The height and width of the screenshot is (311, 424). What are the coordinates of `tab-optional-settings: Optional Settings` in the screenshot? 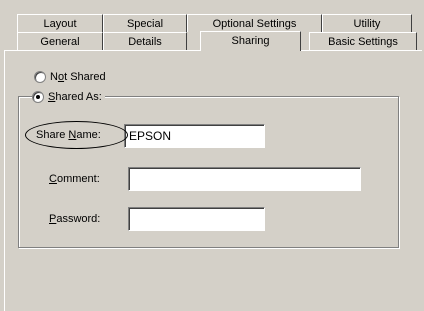 It's located at (254, 23).